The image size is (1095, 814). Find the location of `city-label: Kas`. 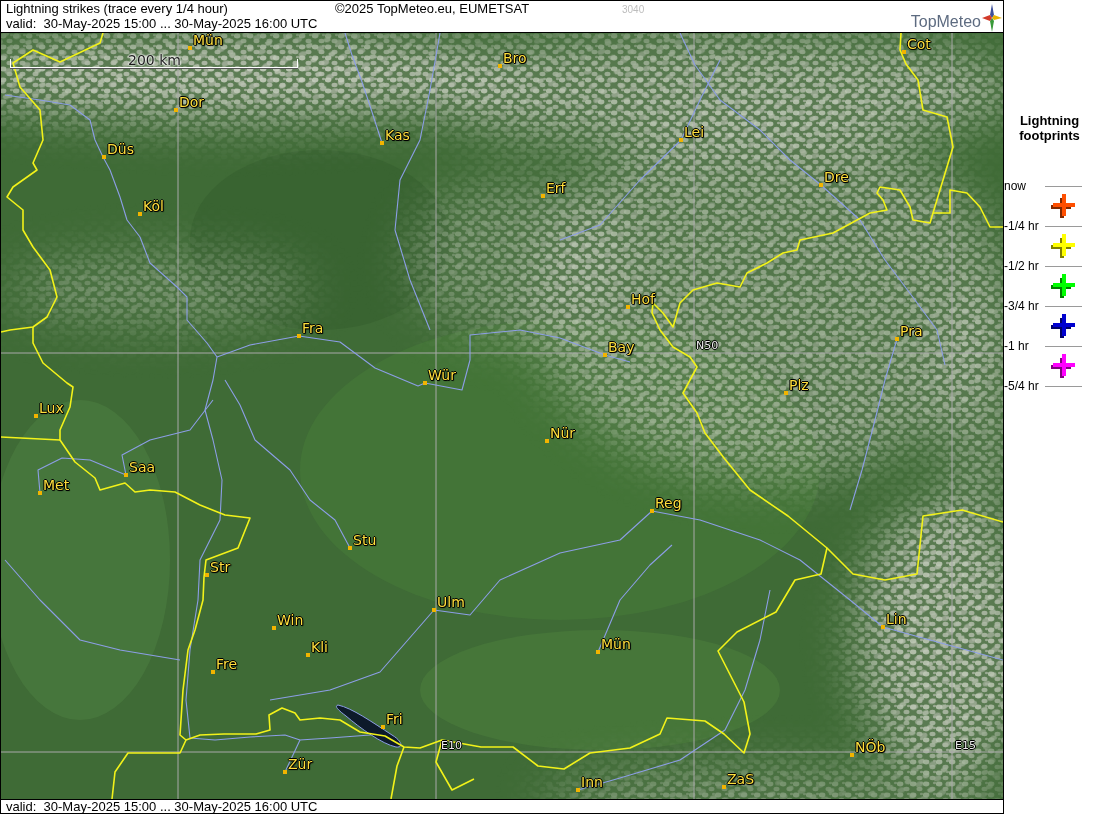

city-label: Kas is located at coordinates (397, 135).